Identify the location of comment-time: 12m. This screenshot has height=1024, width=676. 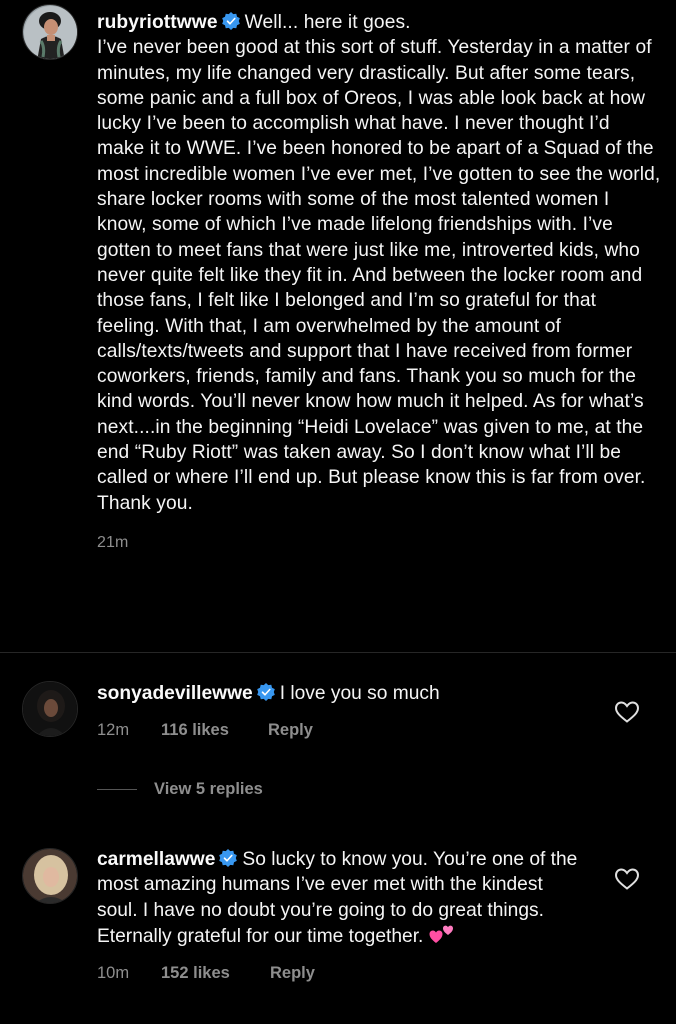
(113, 730).